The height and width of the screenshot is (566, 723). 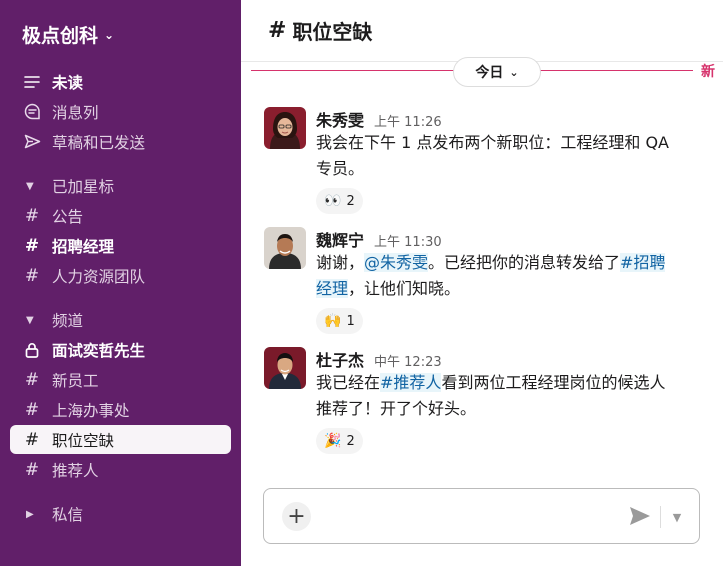 I want to click on message-time: 上午 11:26, so click(x=408, y=120).